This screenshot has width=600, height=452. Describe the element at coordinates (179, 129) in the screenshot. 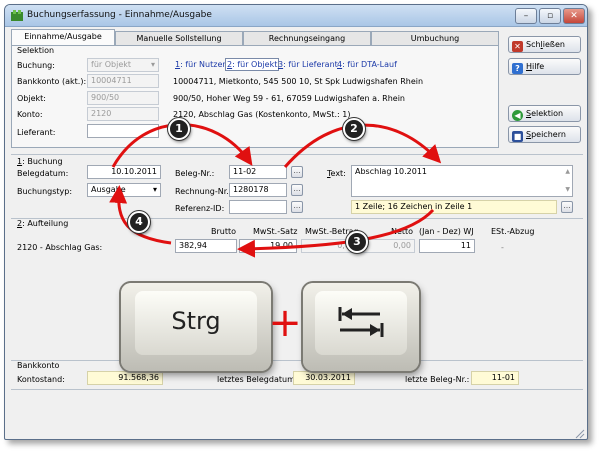

I see `marker-1: 1` at that location.